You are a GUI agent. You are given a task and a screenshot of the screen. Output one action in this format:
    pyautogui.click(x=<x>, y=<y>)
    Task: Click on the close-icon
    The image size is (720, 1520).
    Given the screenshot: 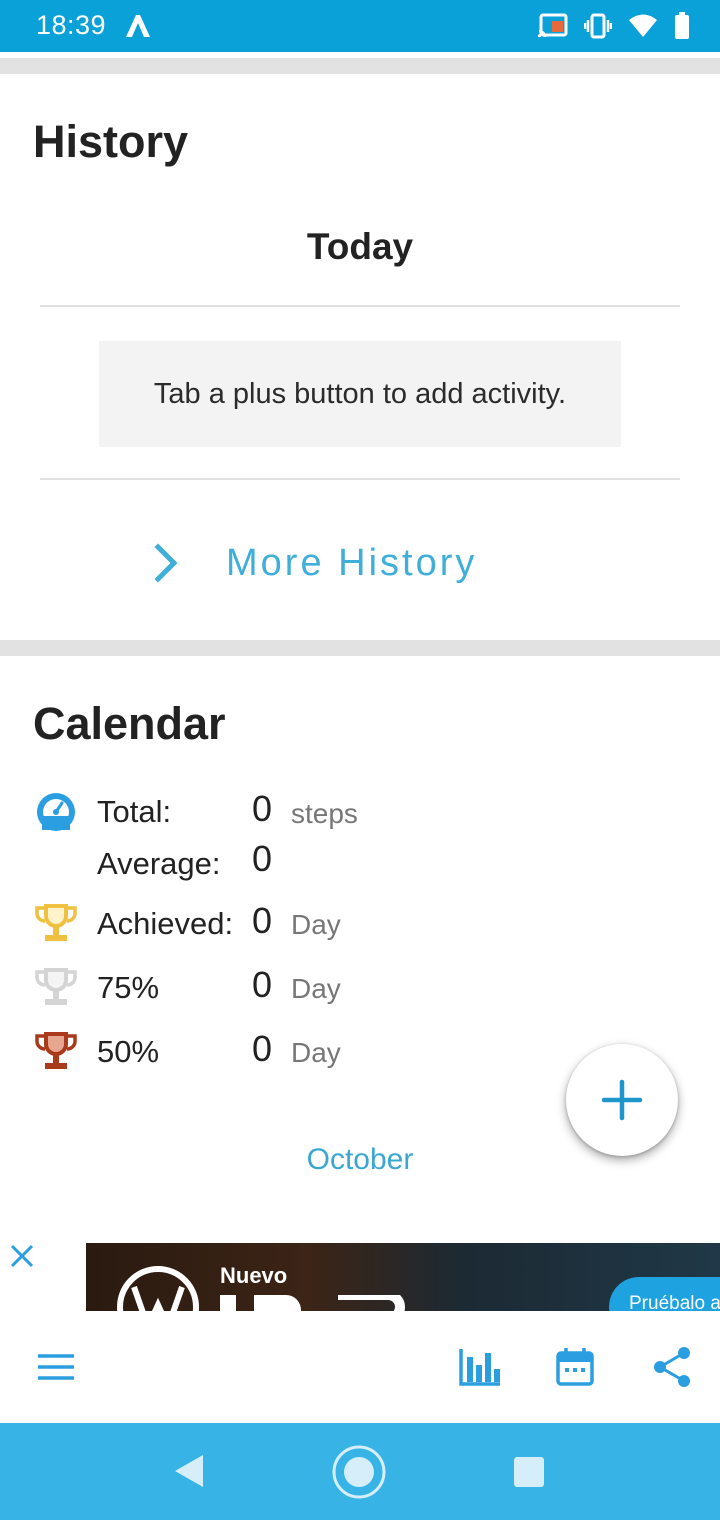 What is the action you would take?
    pyautogui.click(x=22, y=1256)
    